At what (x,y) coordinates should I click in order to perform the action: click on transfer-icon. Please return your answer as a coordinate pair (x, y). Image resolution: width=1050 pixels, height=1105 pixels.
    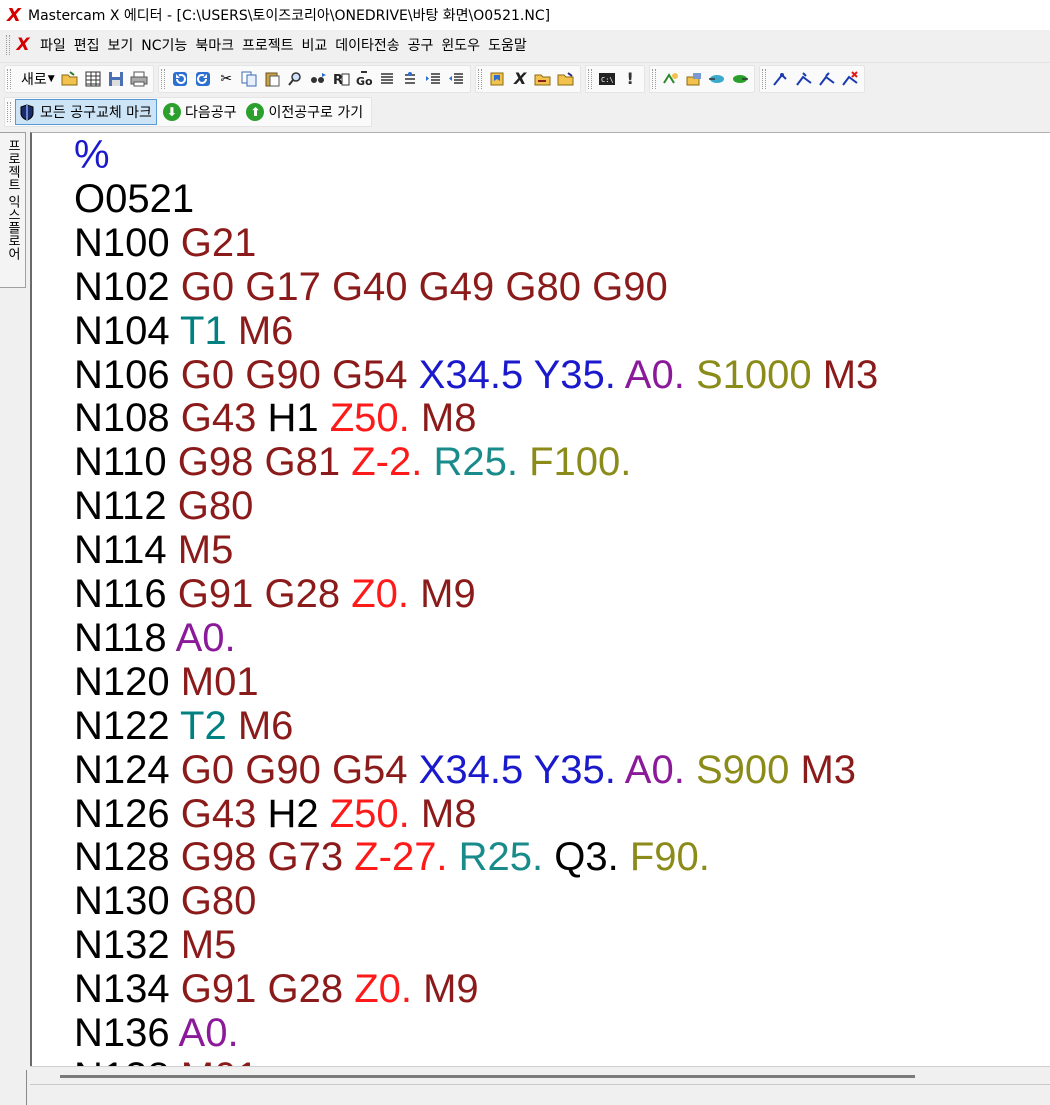
    Looking at the image, I should click on (671, 79).